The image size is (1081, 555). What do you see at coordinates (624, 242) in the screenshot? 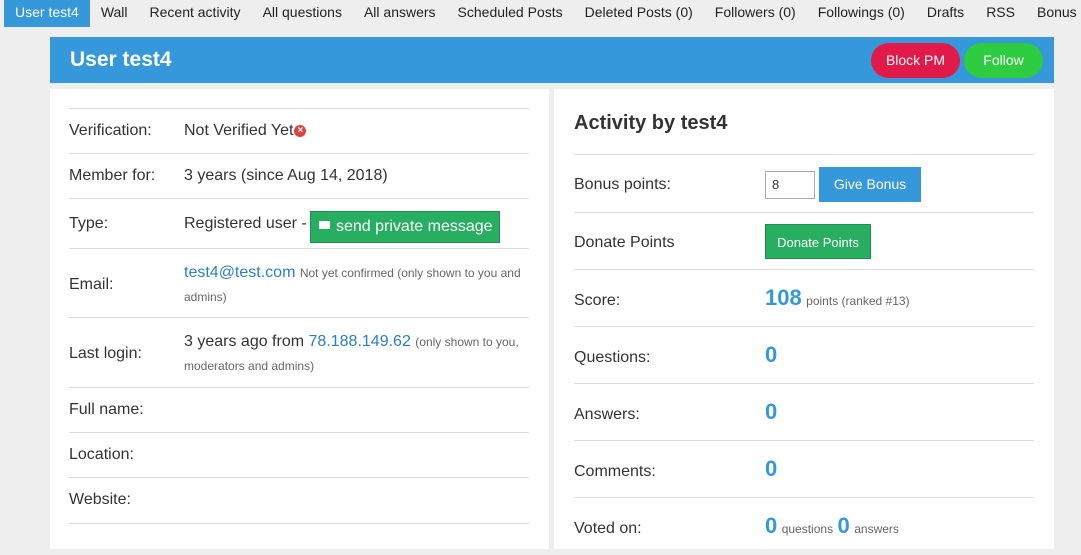
I see `donate-points-label: Donate Points` at bounding box center [624, 242].